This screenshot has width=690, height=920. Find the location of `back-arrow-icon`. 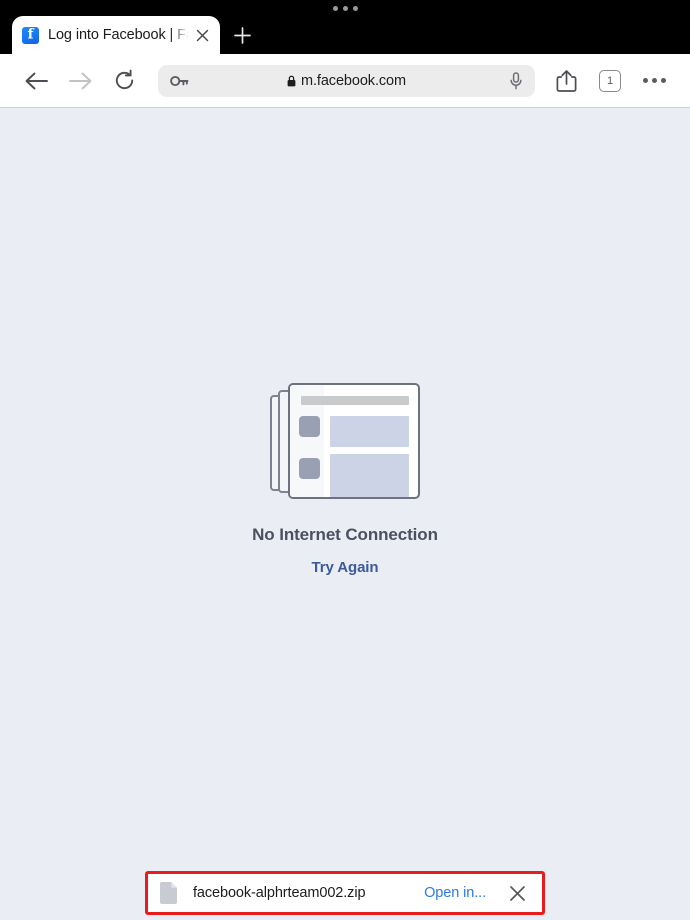

back-arrow-icon is located at coordinates (36, 80).